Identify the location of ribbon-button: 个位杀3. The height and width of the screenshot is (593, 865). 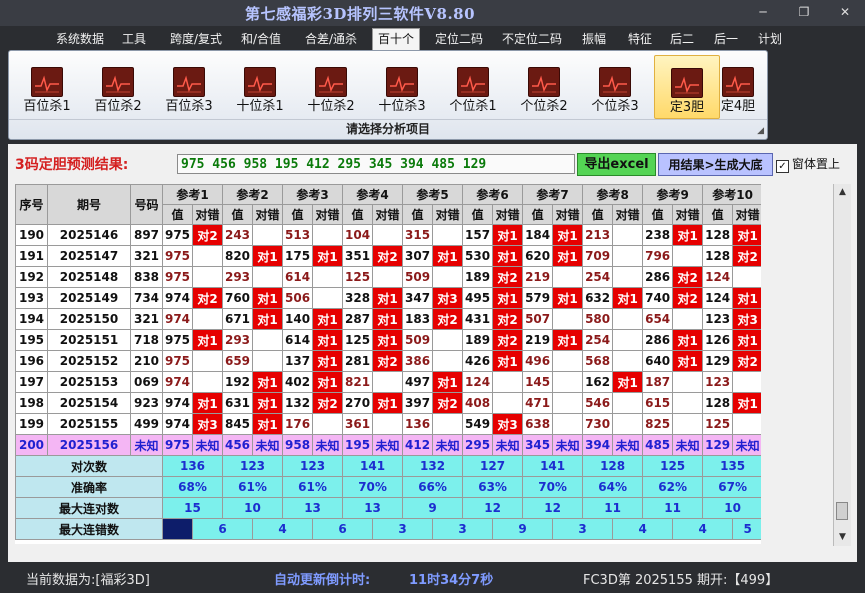
(615, 86).